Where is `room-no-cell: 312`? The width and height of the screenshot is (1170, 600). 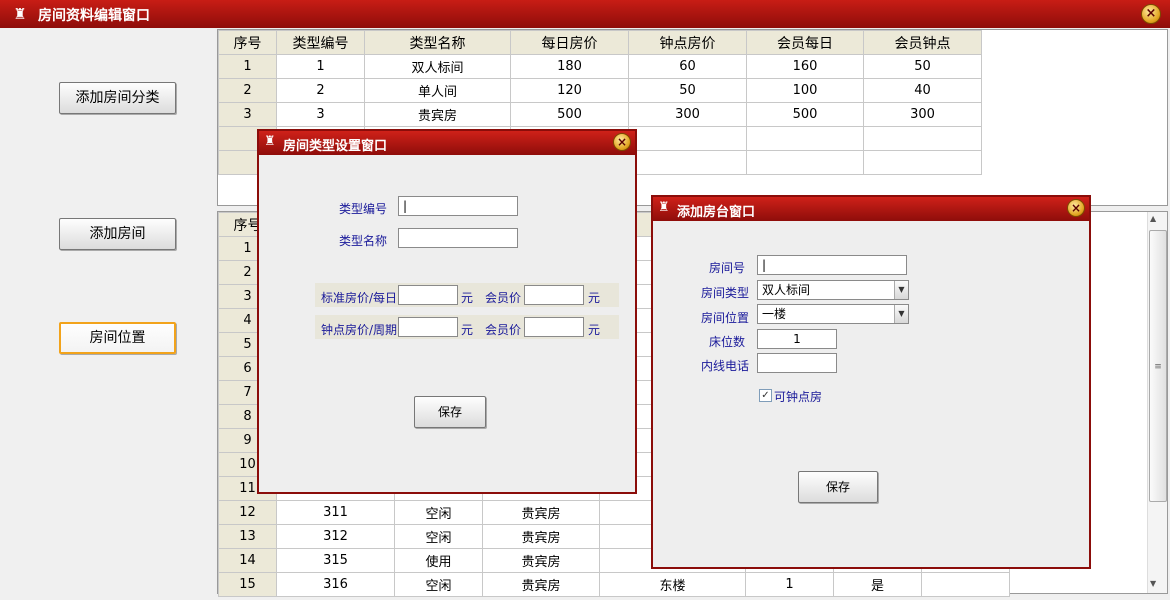
room-no-cell: 312 is located at coordinates (335, 536).